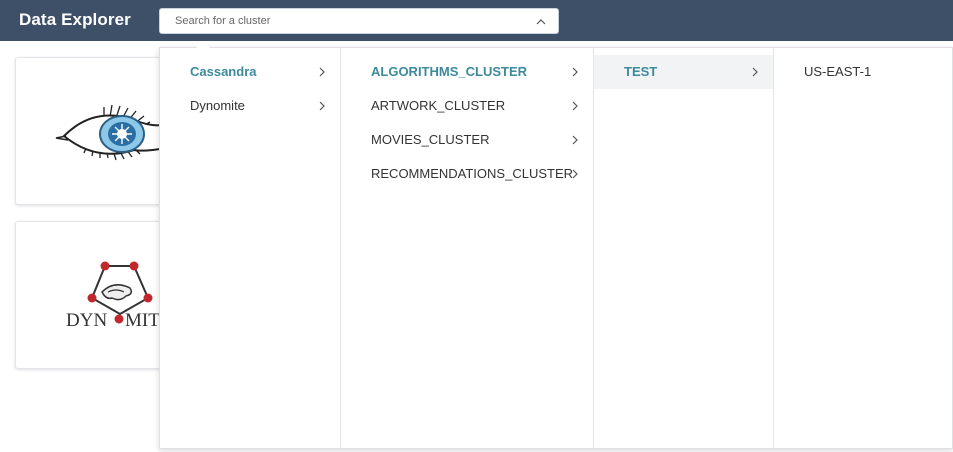  I want to click on dynomite-card: DYN MIT, so click(95, 295).